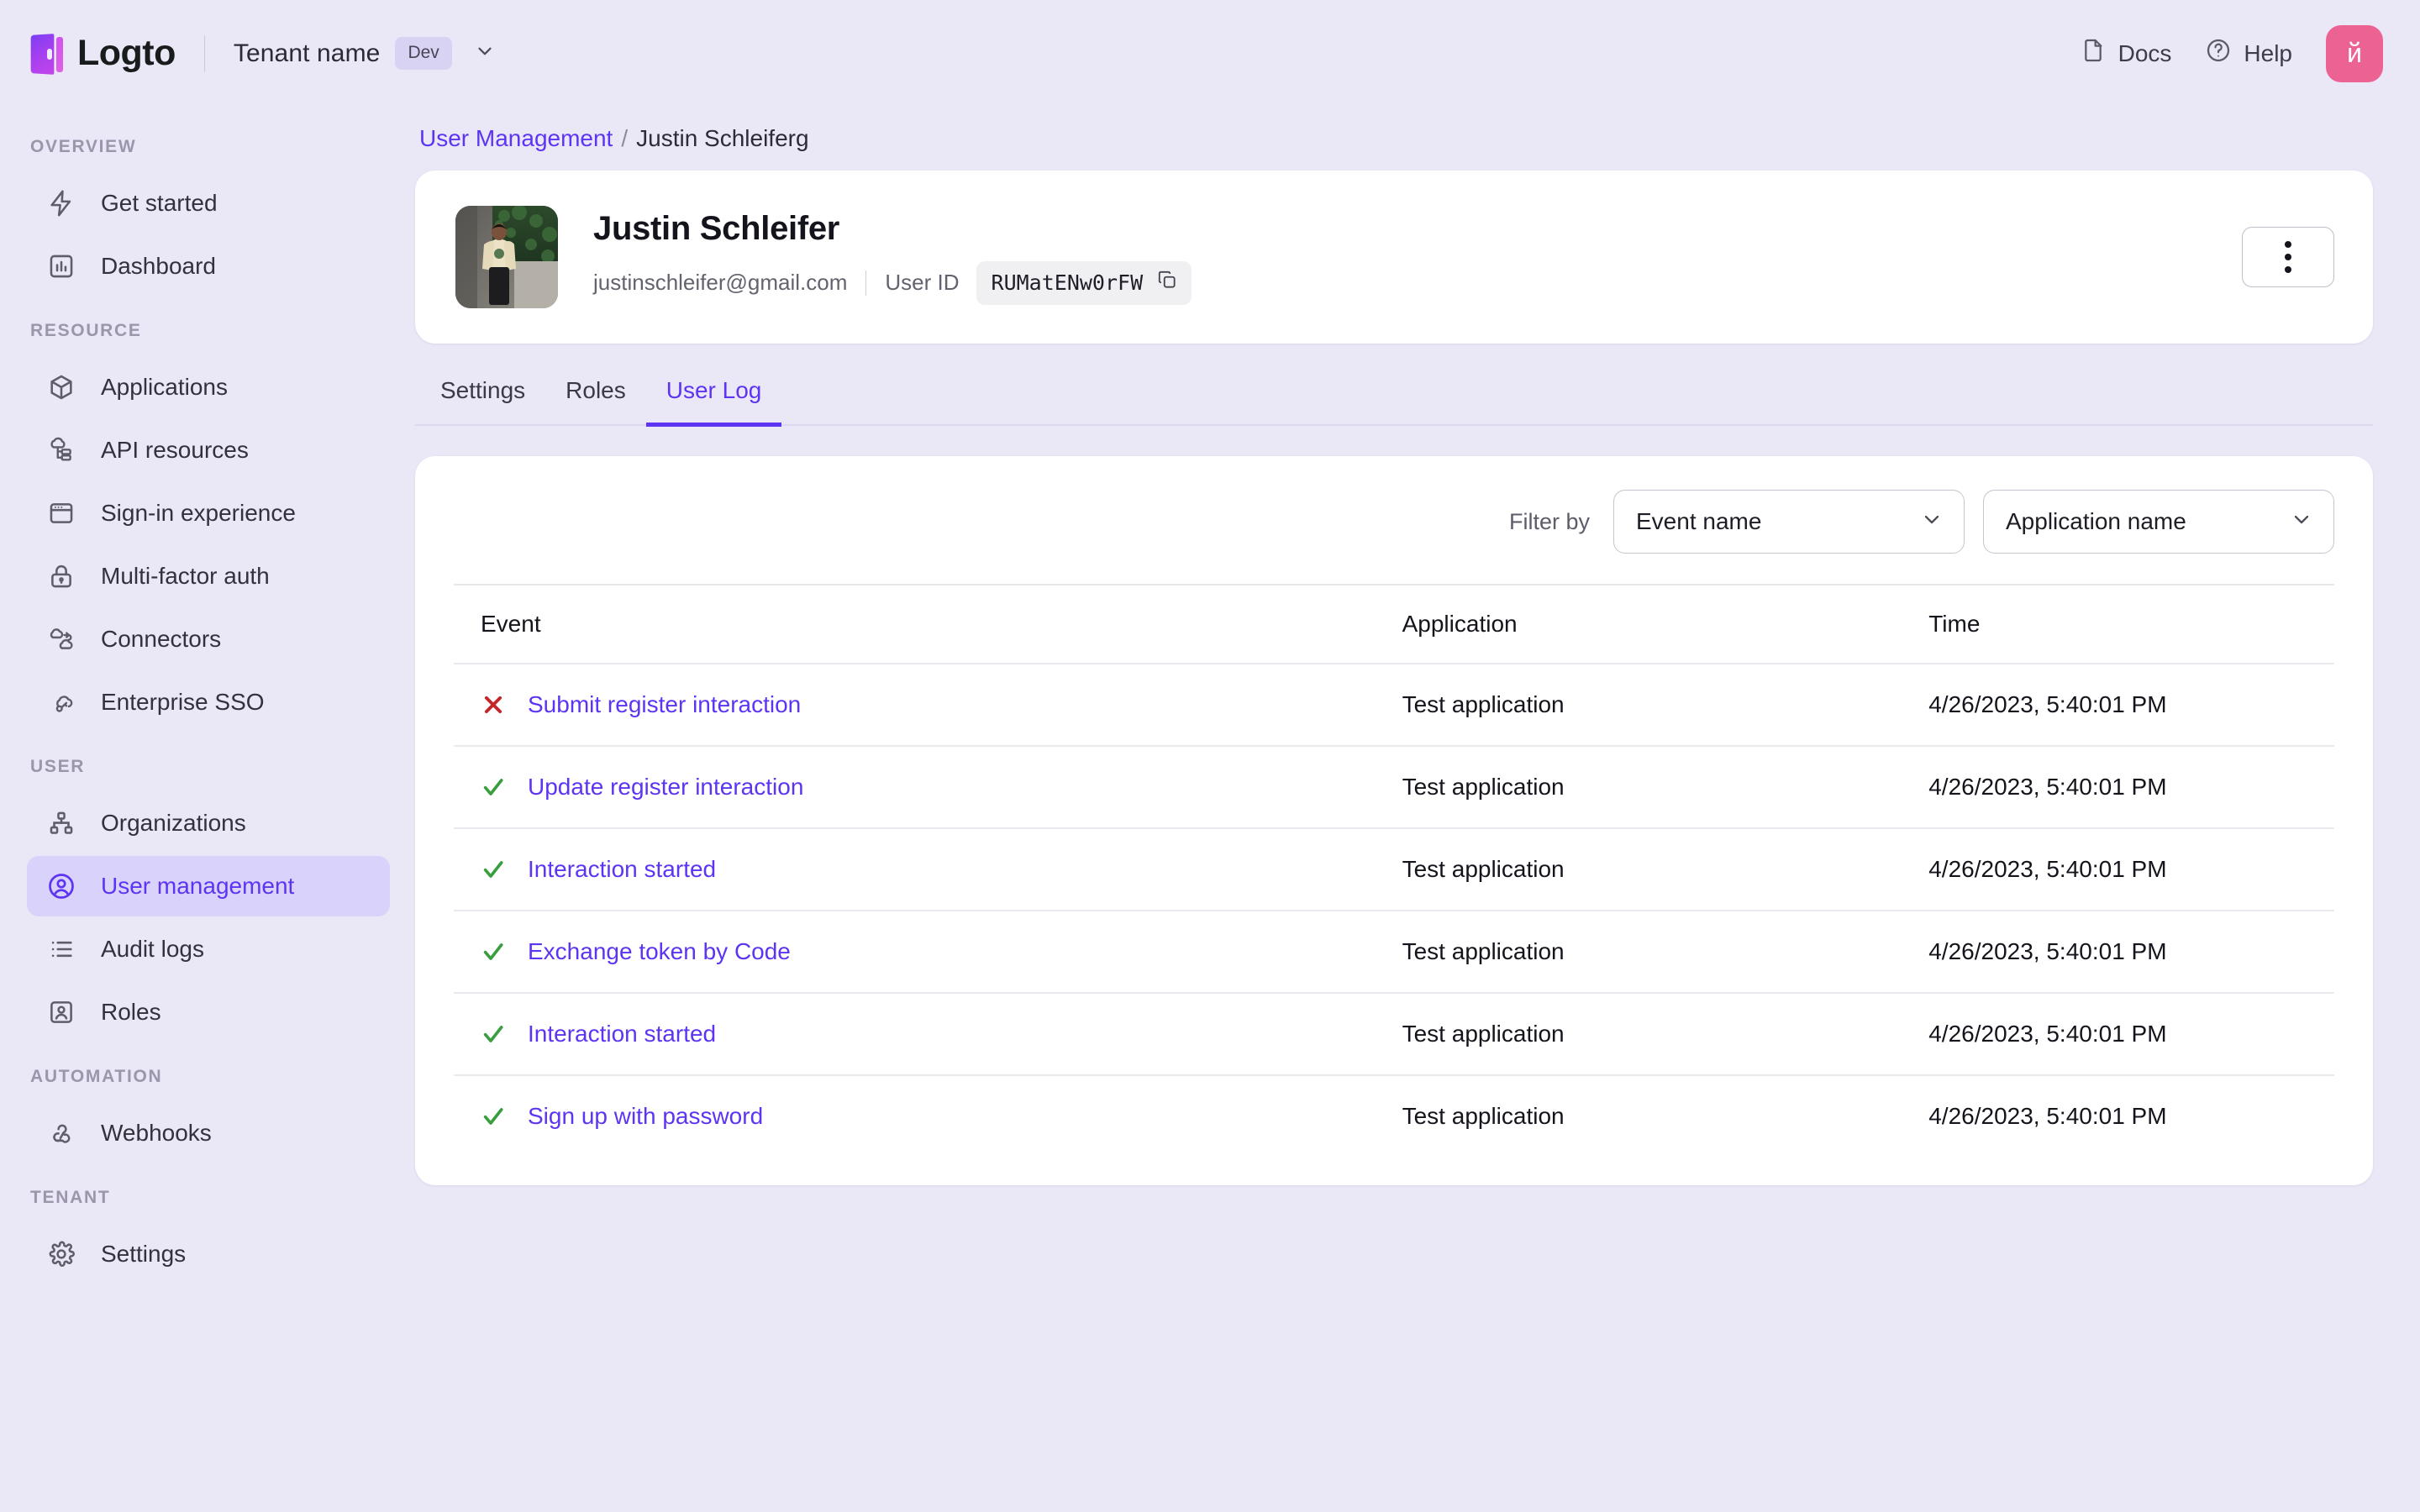  What do you see at coordinates (61, 387) in the screenshot?
I see `cube-icon` at bounding box center [61, 387].